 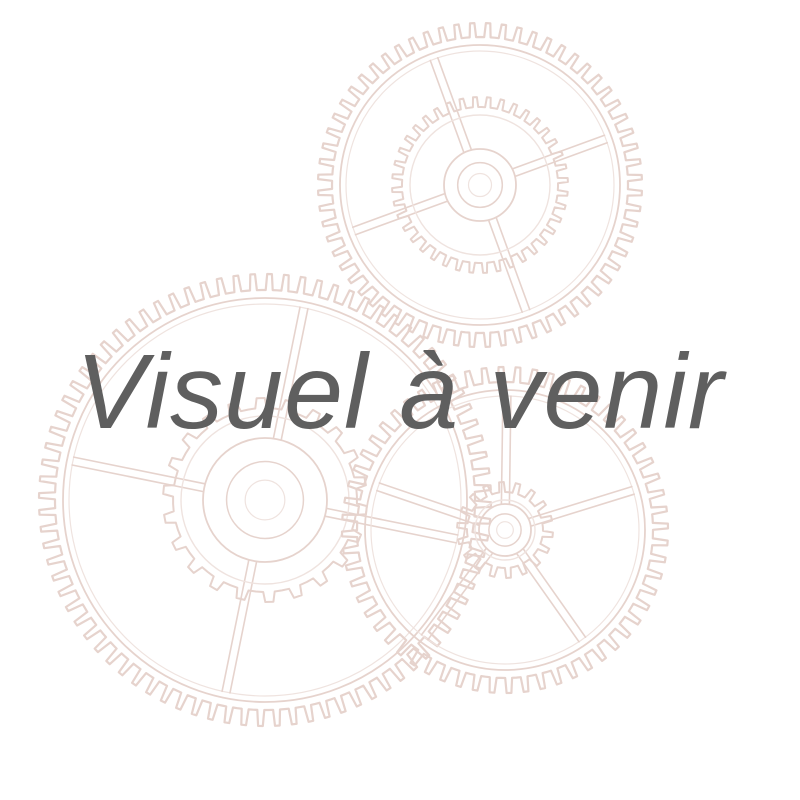 What do you see at coordinates (400, 392) in the screenshot?
I see `placeholder-caption: Visuel à venir` at bounding box center [400, 392].